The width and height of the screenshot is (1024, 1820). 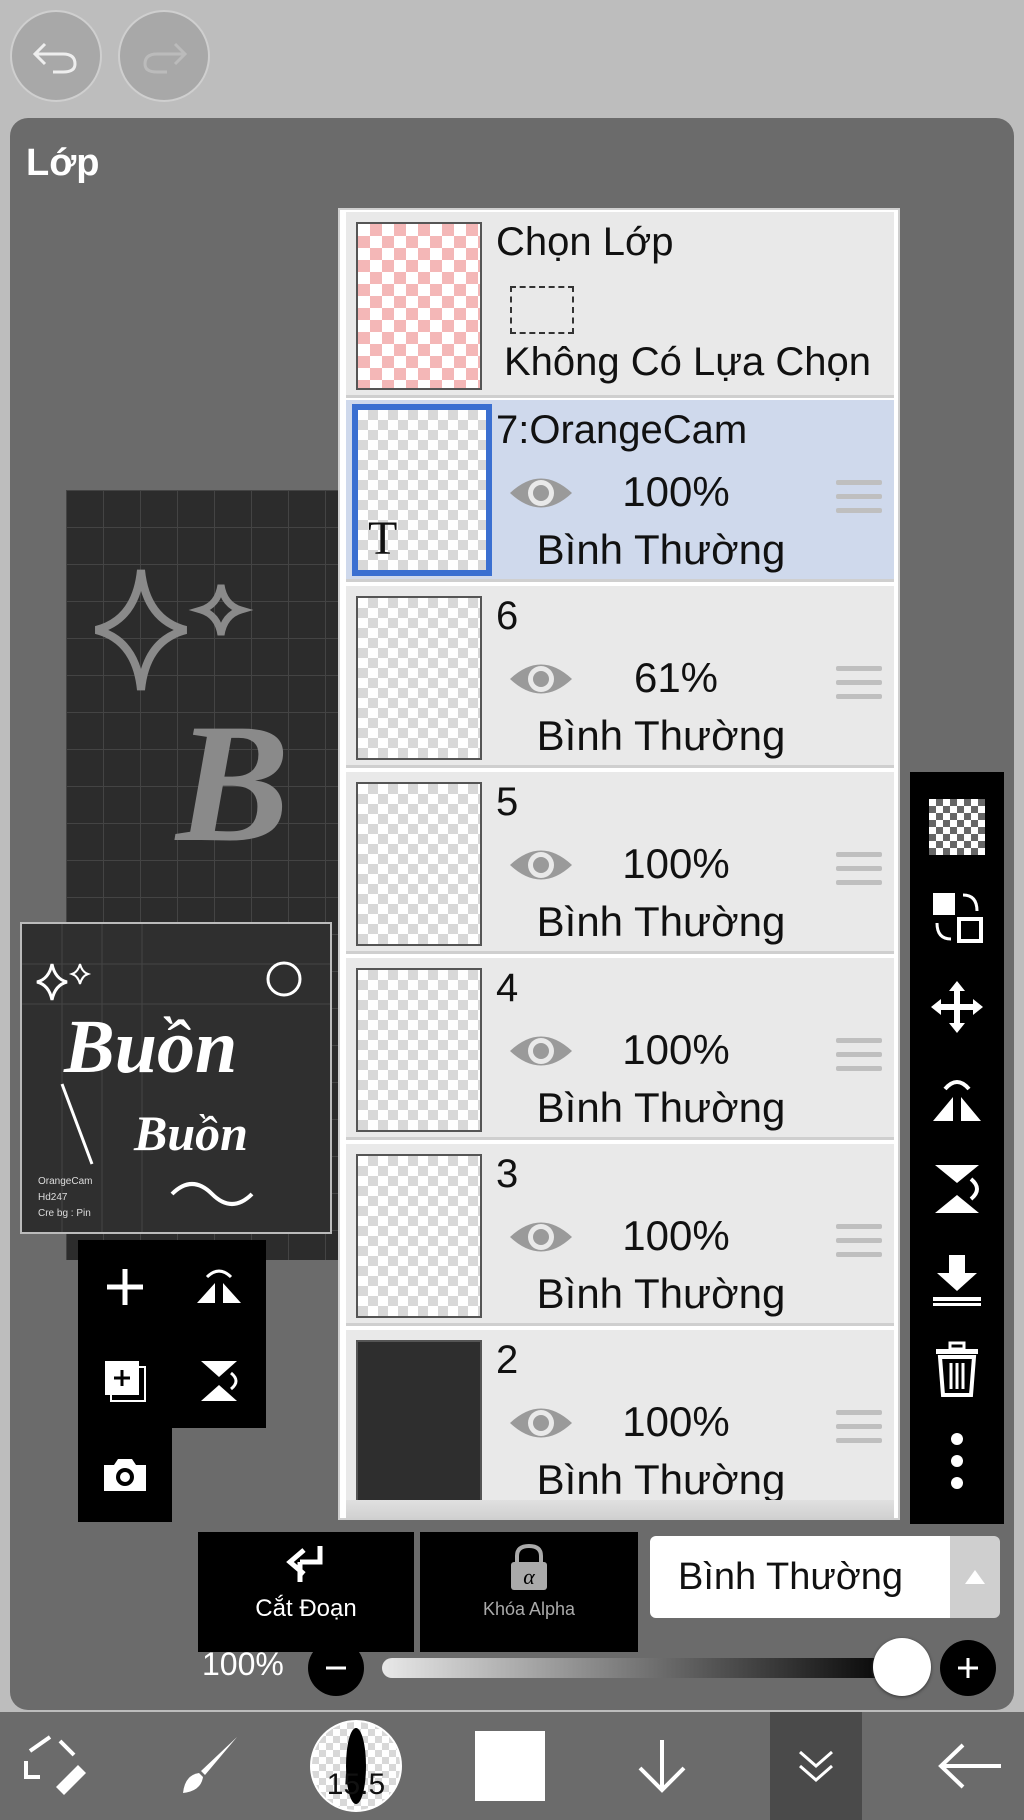 I want to click on layer-name: 7:OrangeCam, so click(x=622, y=430).